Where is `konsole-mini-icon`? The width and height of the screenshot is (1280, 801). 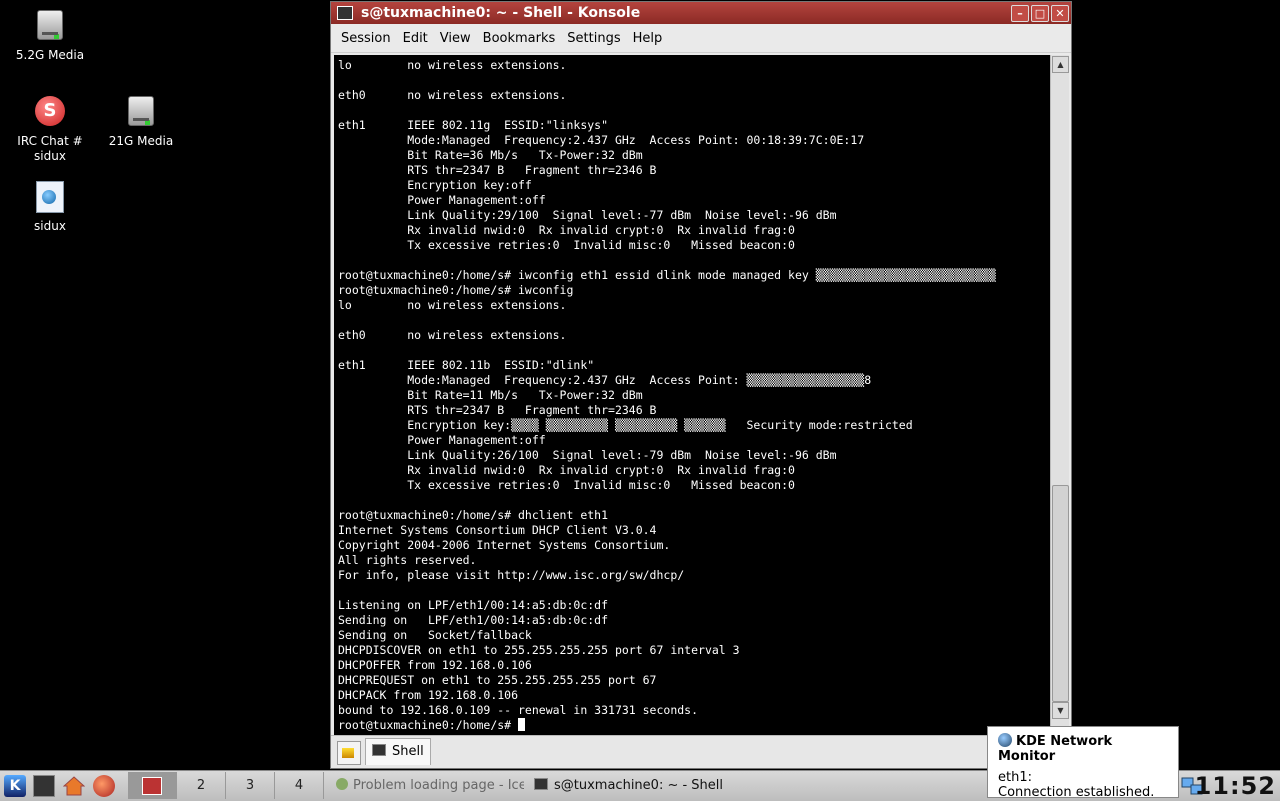 konsole-mini-icon is located at coordinates (152, 785).